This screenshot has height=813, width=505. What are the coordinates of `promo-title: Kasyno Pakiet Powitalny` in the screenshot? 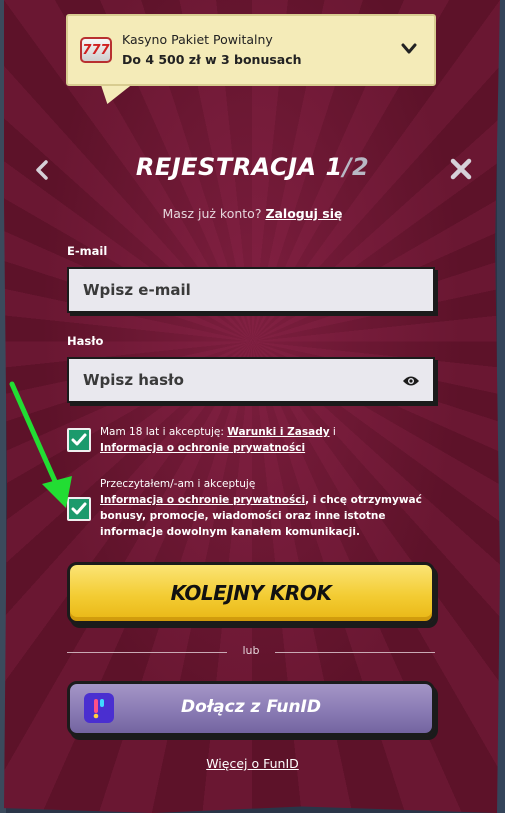 It's located at (197, 39).